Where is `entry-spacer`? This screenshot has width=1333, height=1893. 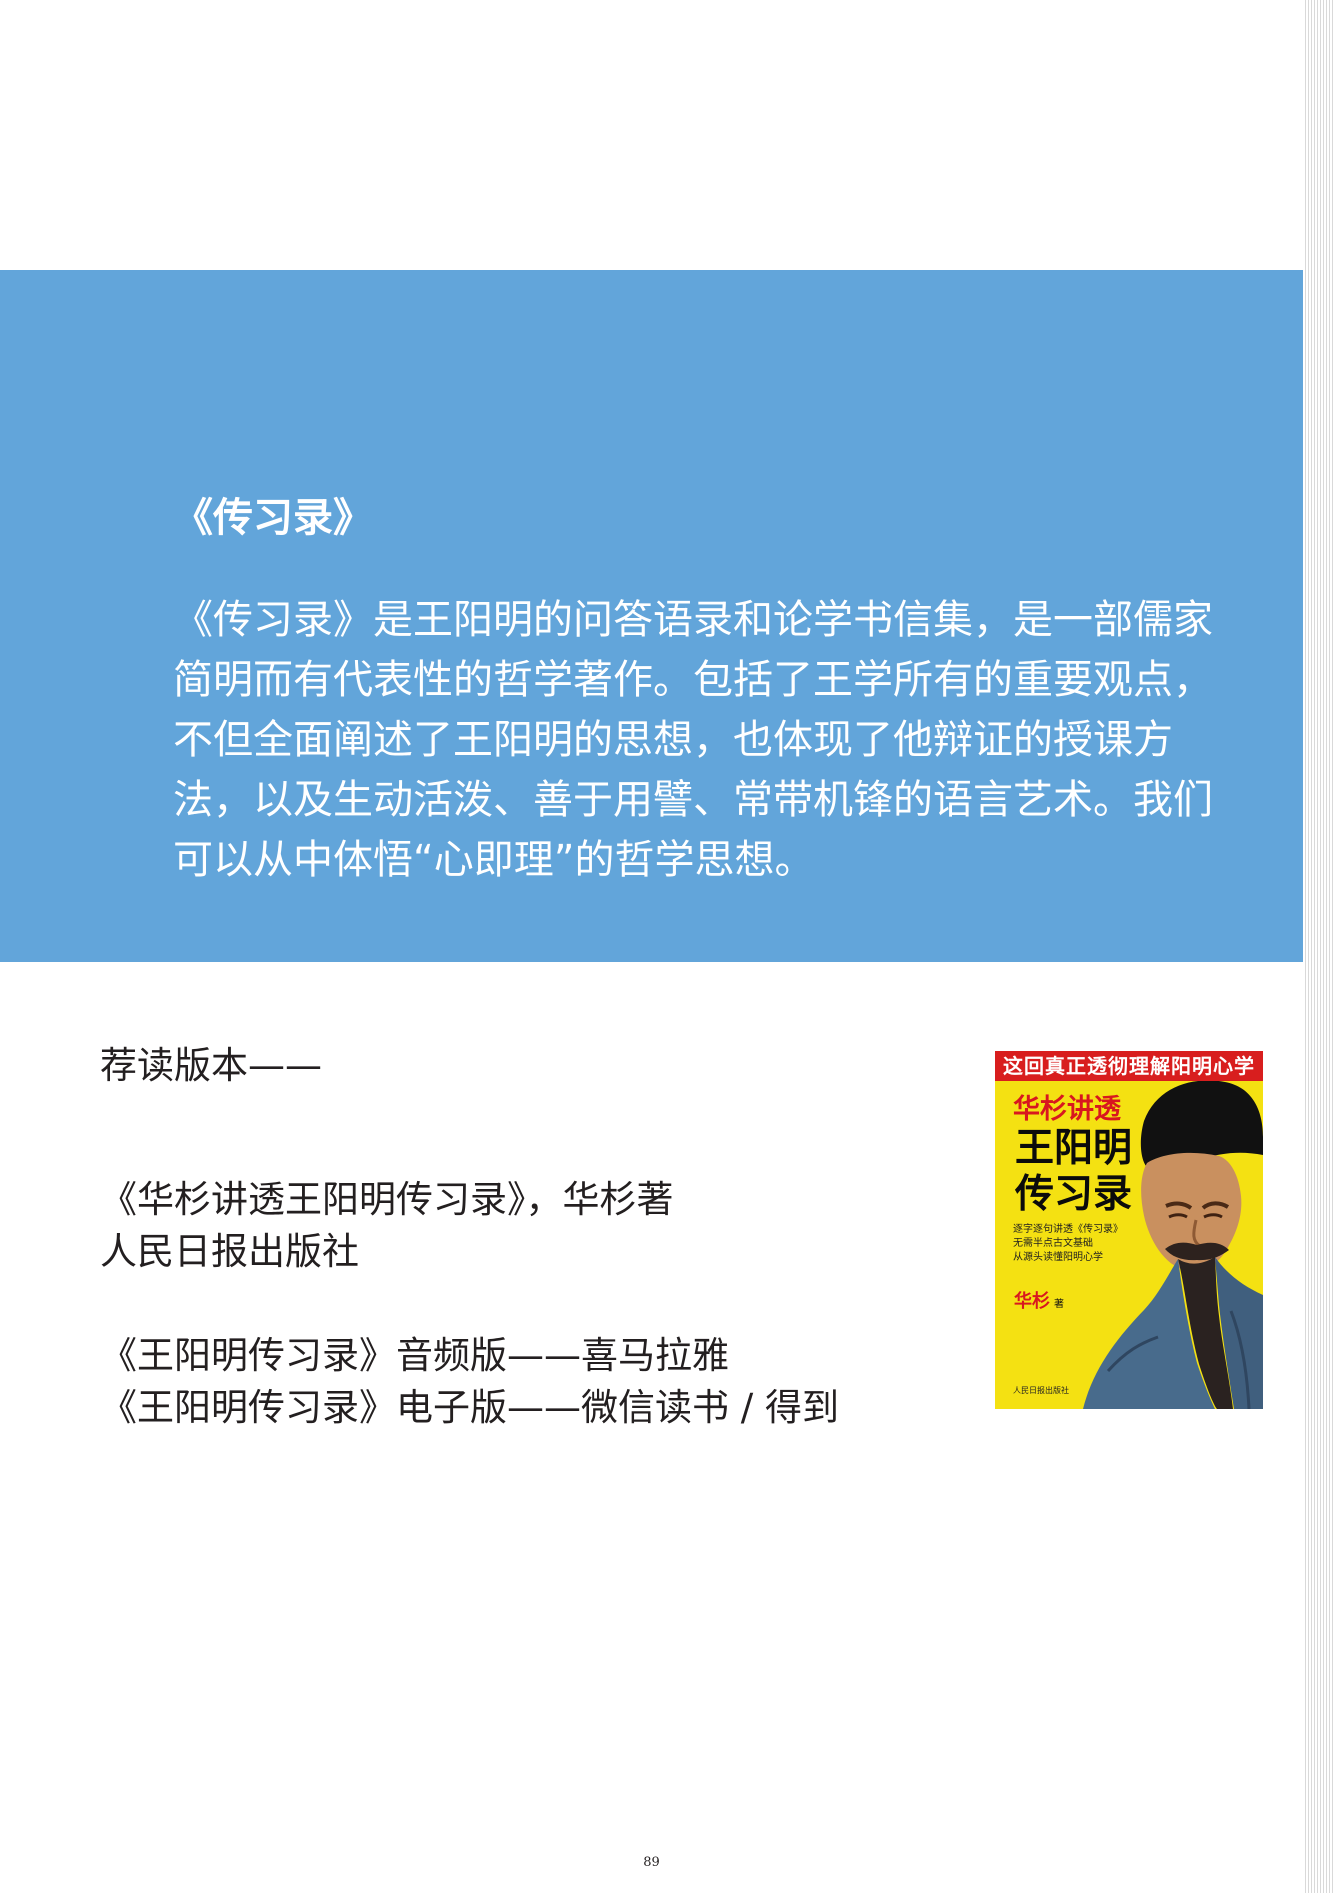 entry-spacer is located at coordinates (525, 1304).